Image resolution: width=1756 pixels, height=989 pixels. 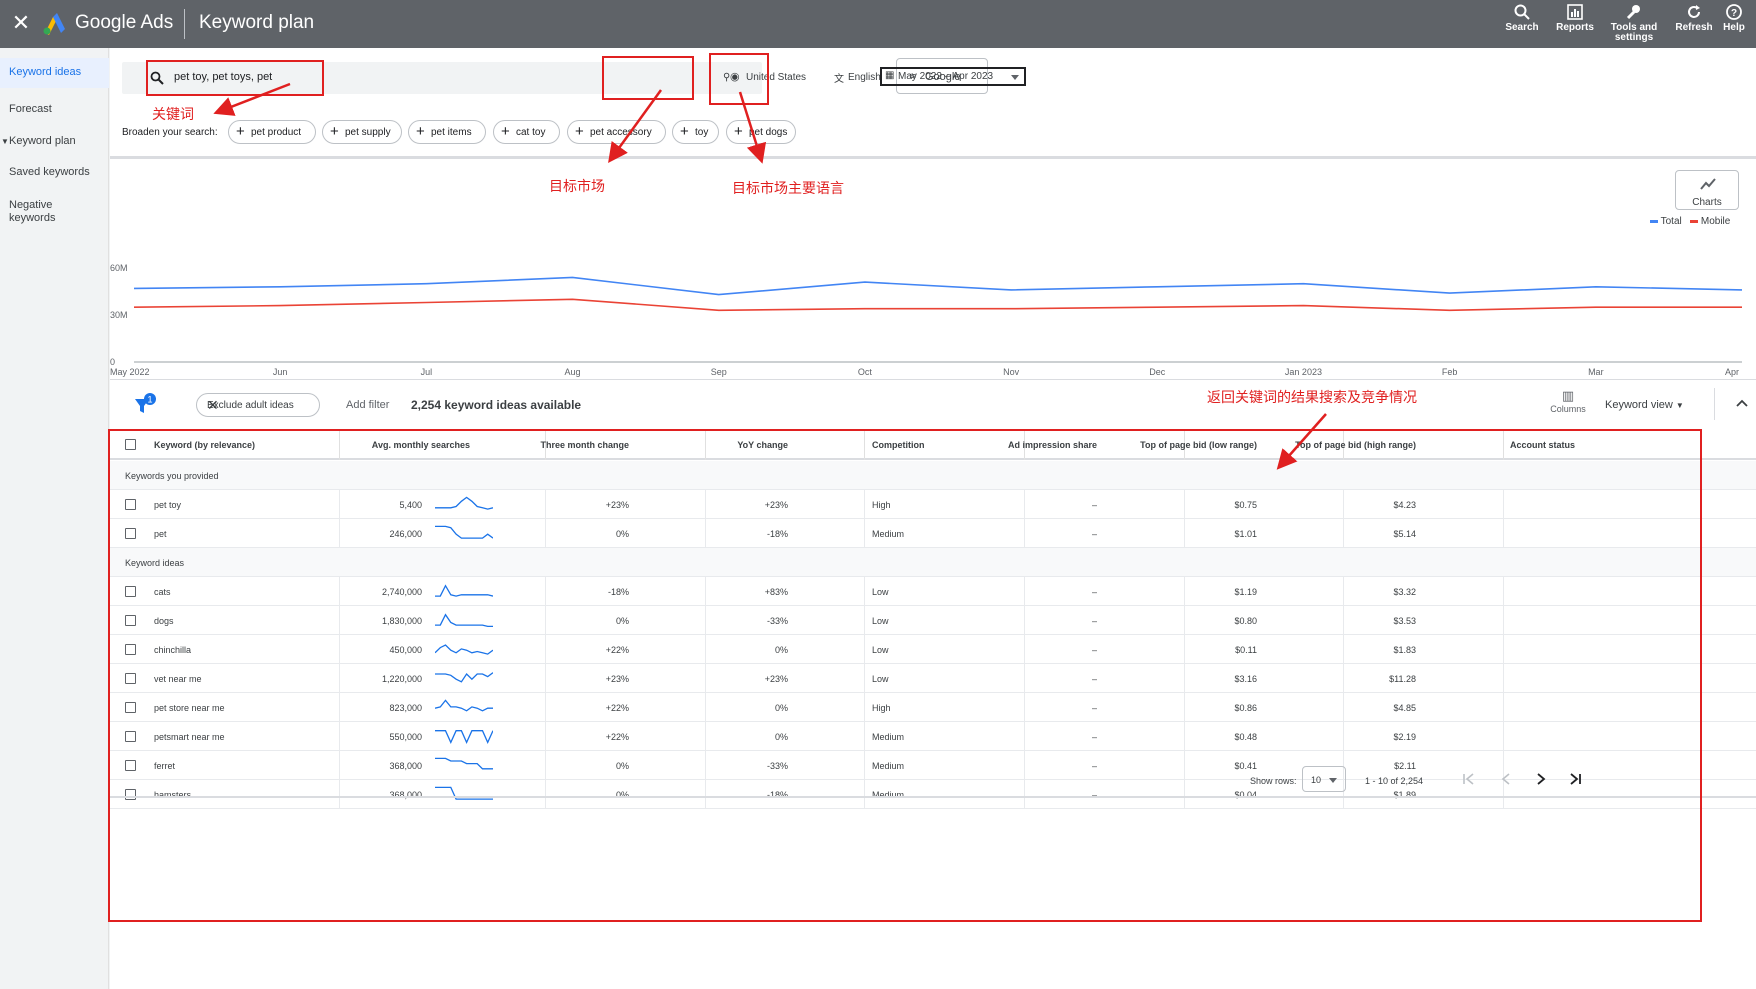 I want to click on x-tick-label: Nov, so click(x=1011, y=372).